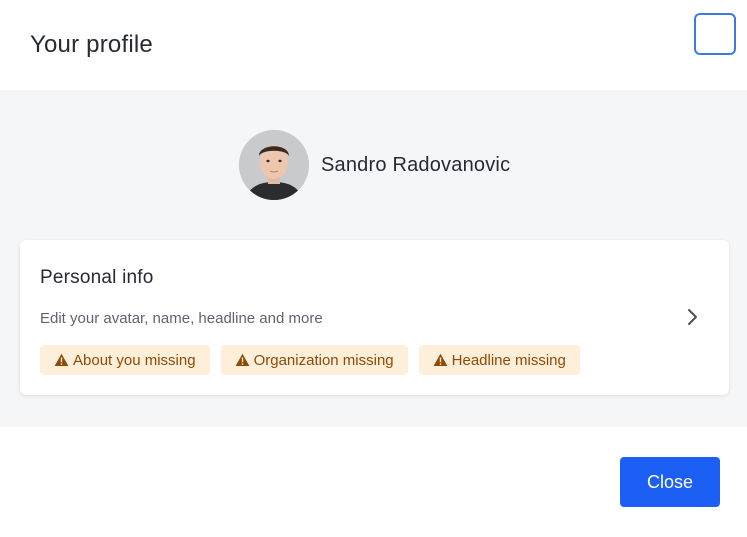 The height and width of the screenshot is (537, 747). Describe the element at coordinates (692, 317) in the screenshot. I see `chevron-right-icon` at that location.